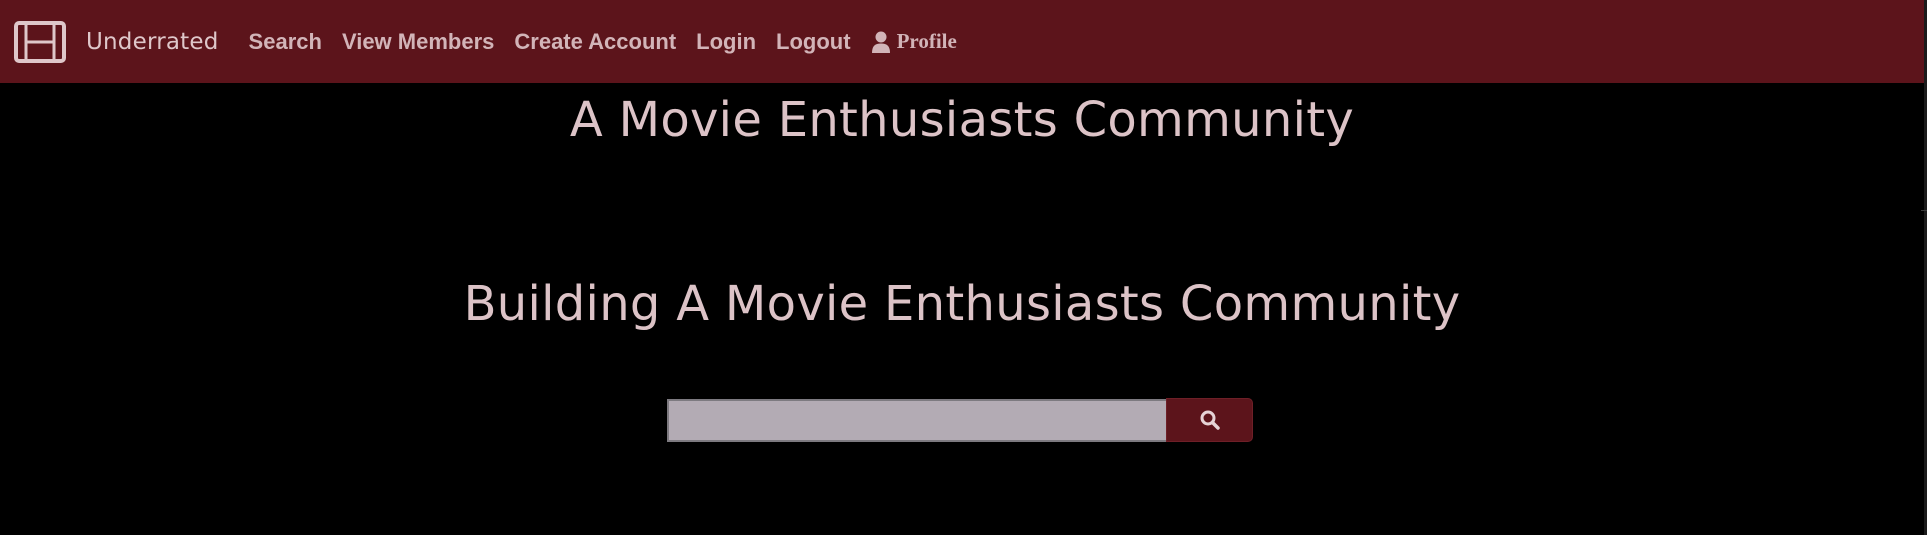 This screenshot has width=1927, height=535. I want to click on nav-login-link: Login, so click(726, 42).